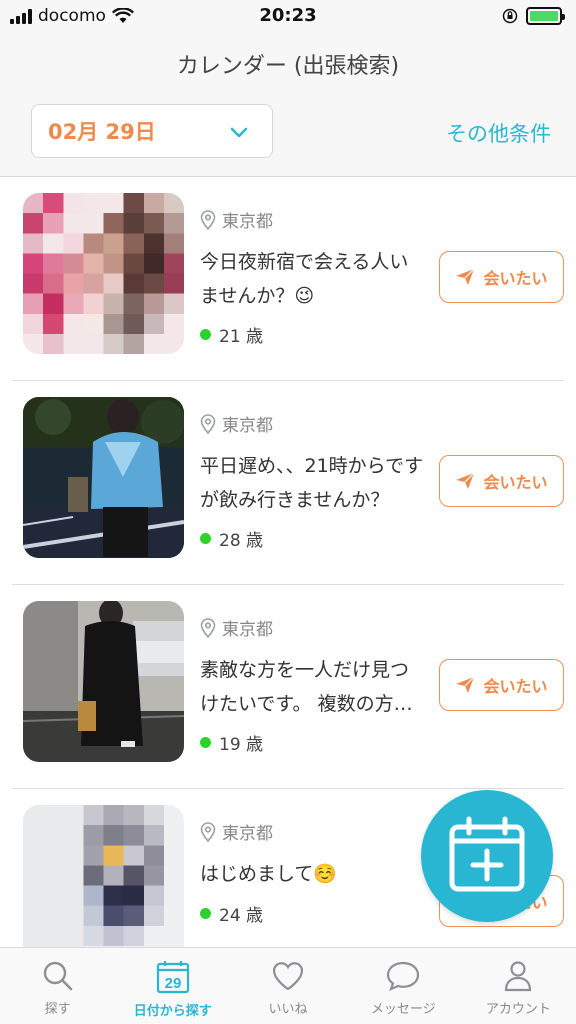 The width and height of the screenshot is (576, 1024). Describe the element at coordinates (518, 976) in the screenshot. I see `person-icon` at that location.